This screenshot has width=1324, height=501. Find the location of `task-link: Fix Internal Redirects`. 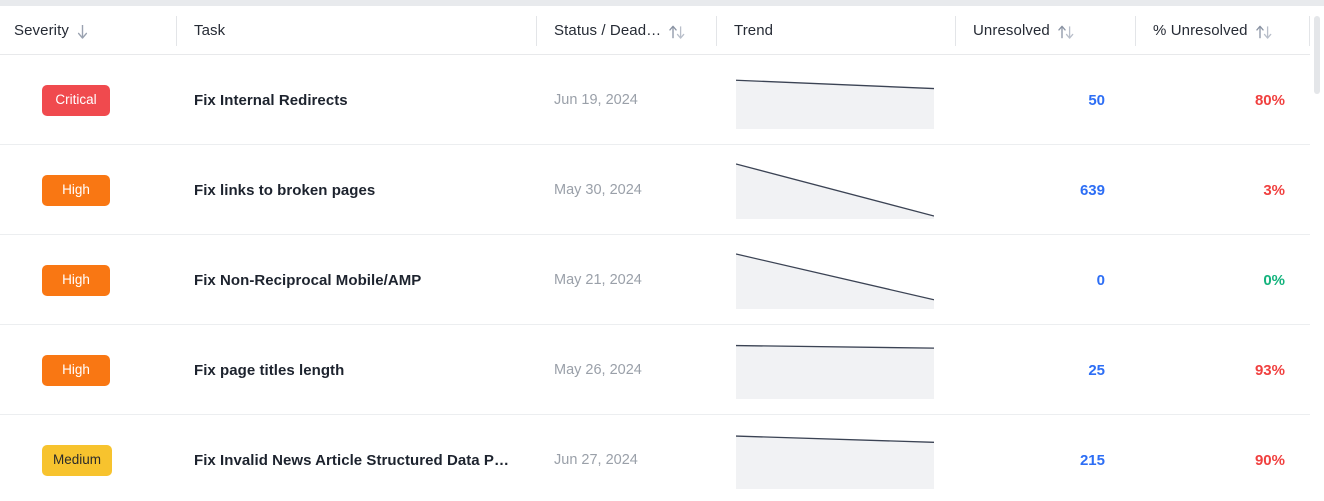

task-link: Fix Internal Redirects is located at coordinates (271, 100).